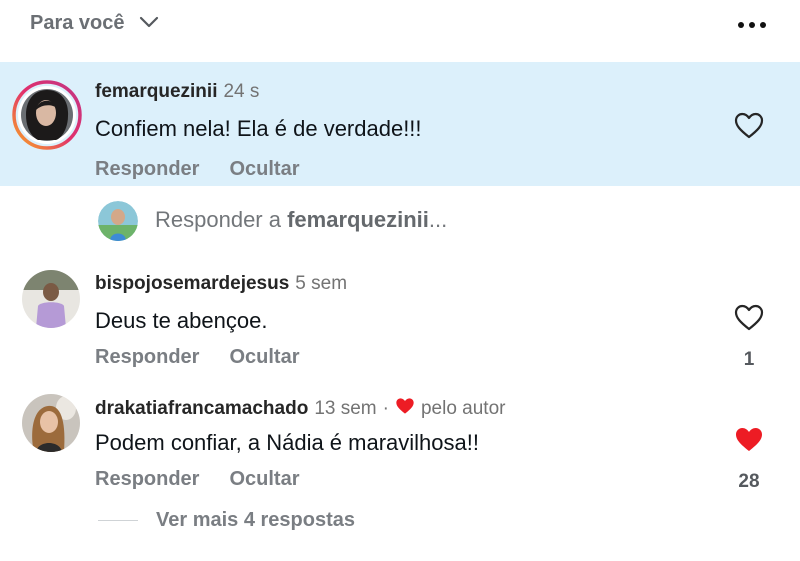 Image resolution: width=800 pixels, height=561 pixels. I want to click on more-options-button, so click(752, 25).